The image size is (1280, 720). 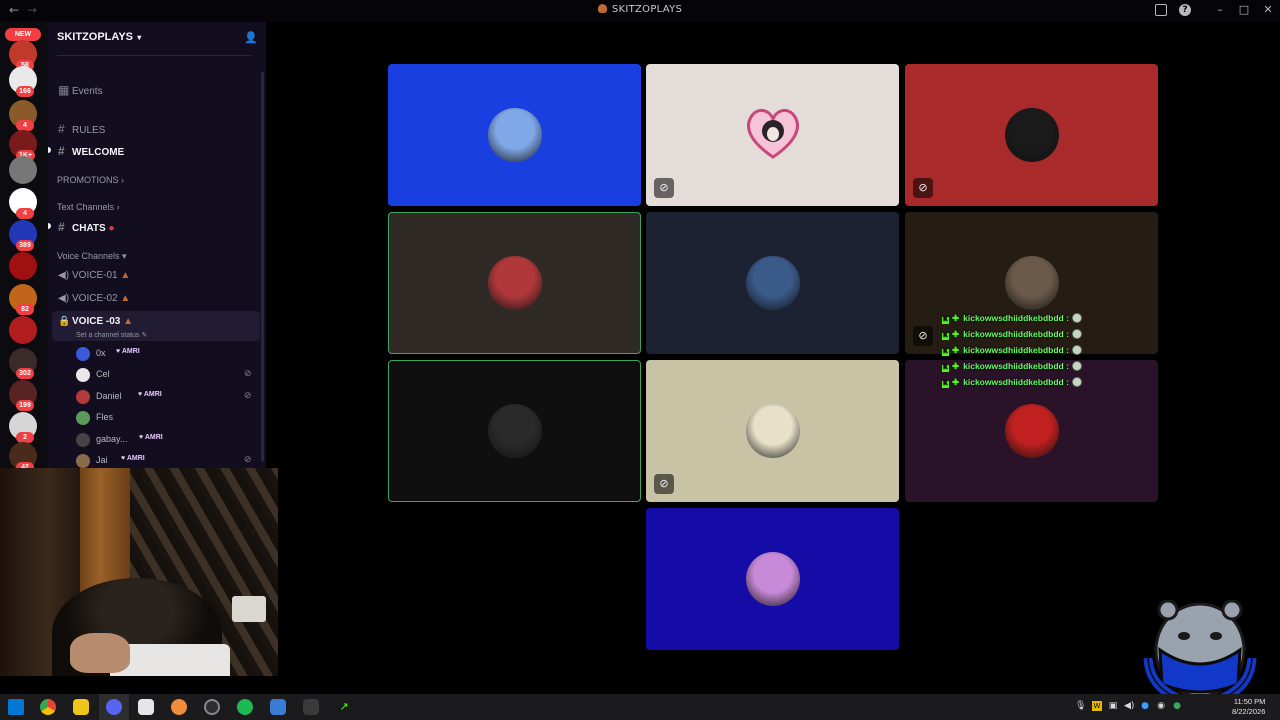 I want to click on notepad-icon, so click(x=146, y=707).